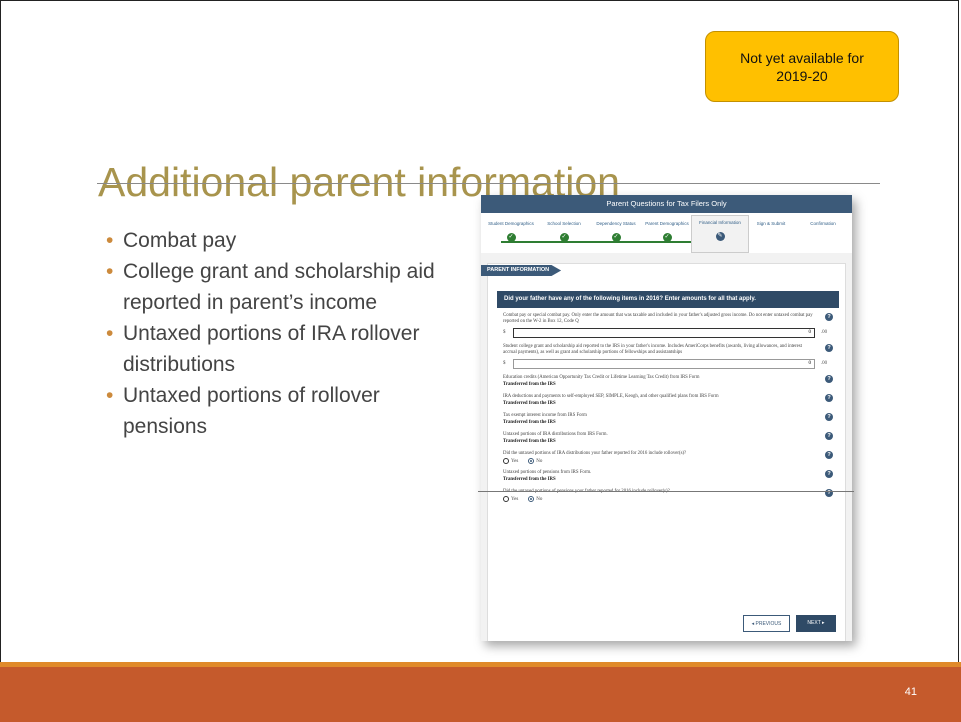  I want to click on page-number: 41, so click(910, 692).